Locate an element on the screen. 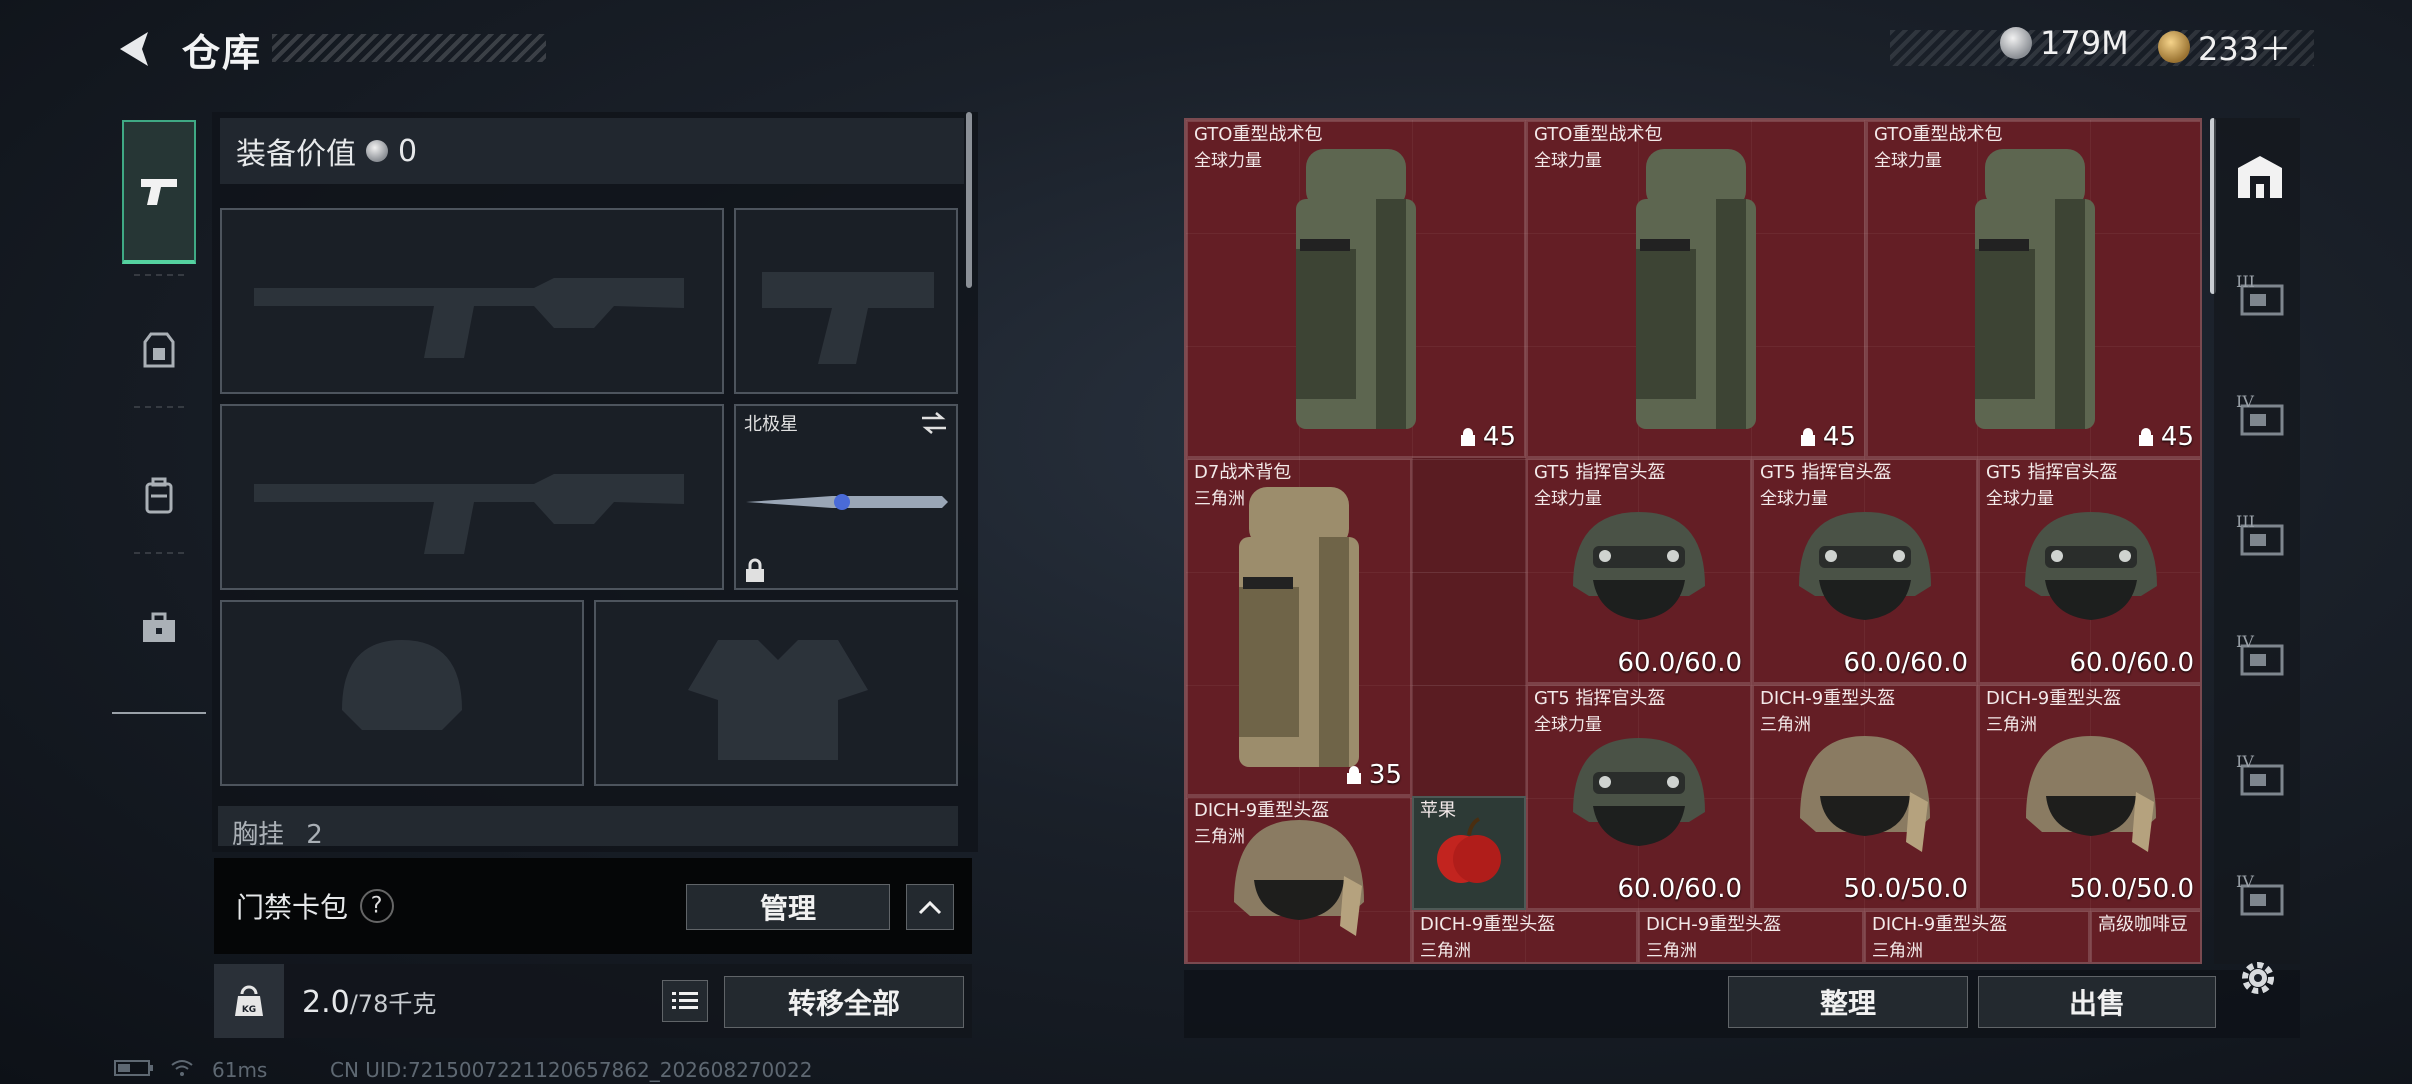 Image resolution: width=2412 pixels, height=1084 pixels. apple-icon is located at coordinates (1469, 850).